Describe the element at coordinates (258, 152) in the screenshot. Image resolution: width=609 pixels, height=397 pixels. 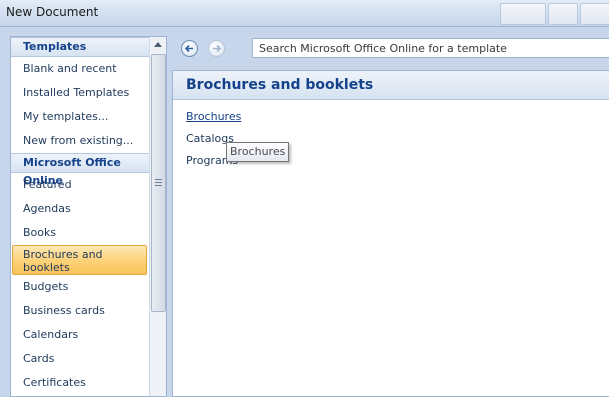
I see `tooltip: Brochures` at that location.